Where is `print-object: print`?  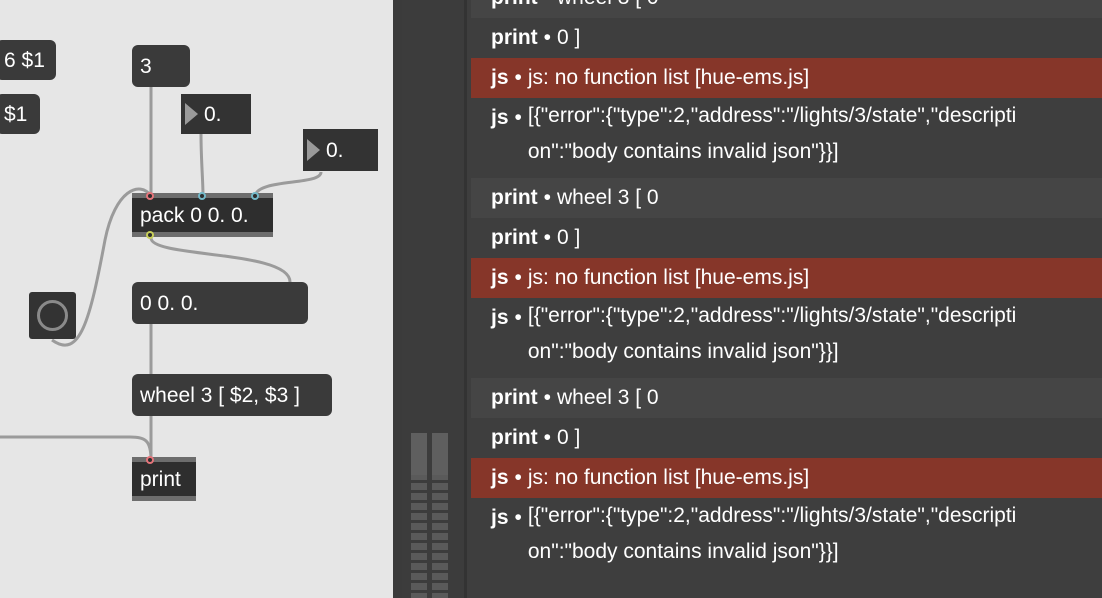
print-object: print is located at coordinates (164, 479).